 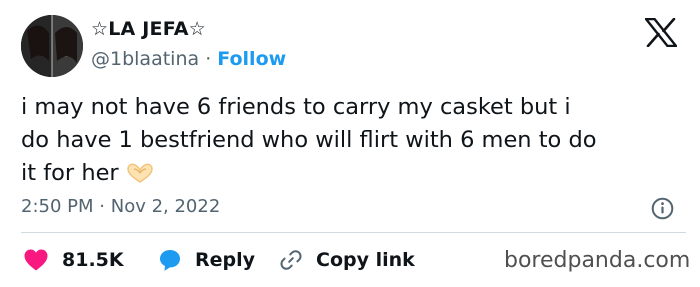 What do you see at coordinates (662, 208) in the screenshot?
I see `info-icon` at bounding box center [662, 208].